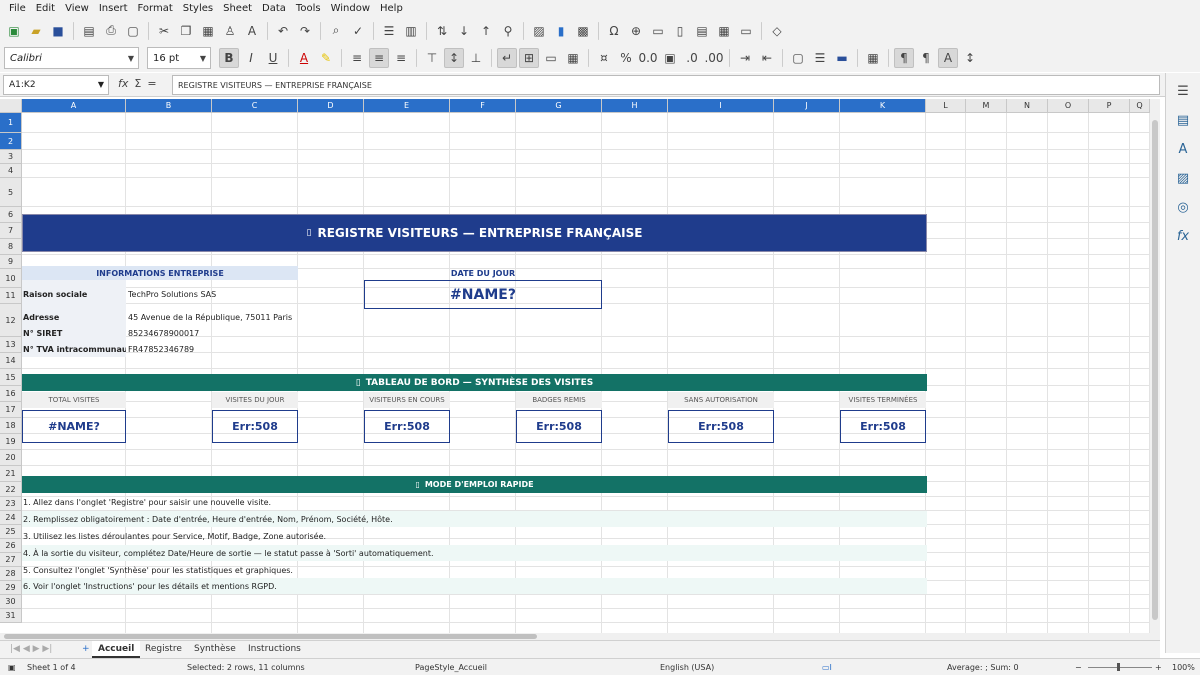  I want to click on selection-mode-icon: ▭I, so click(827, 667).